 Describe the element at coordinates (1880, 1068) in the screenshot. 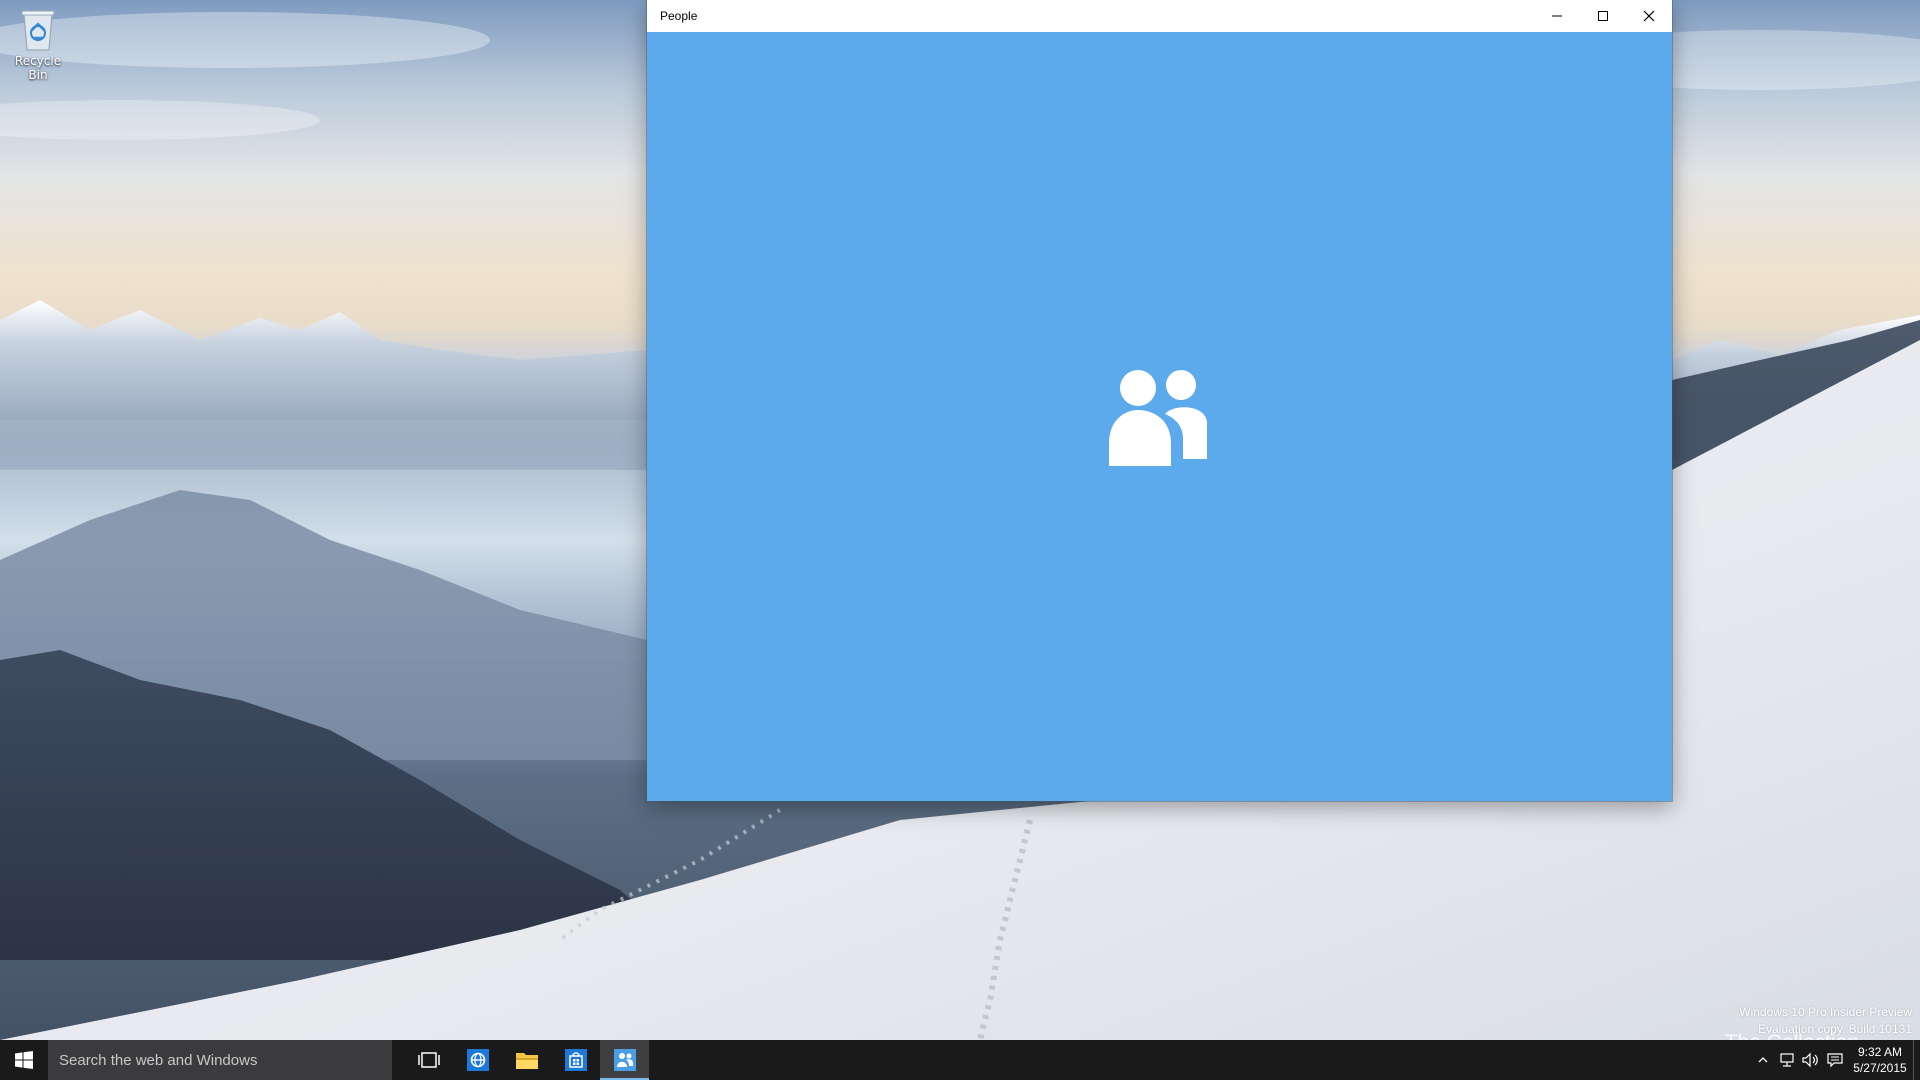

I see `clock-date: 5/27/2015` at that location.